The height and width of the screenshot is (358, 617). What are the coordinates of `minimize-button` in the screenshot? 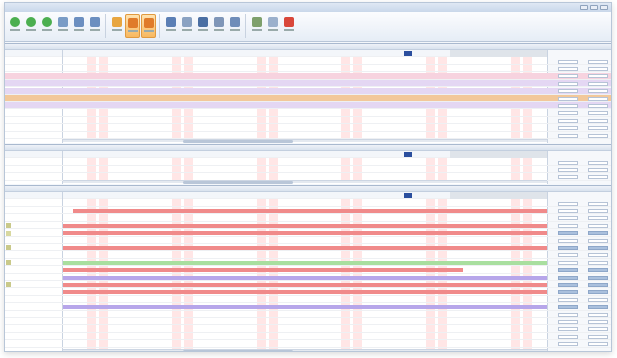 It's located at (584, 7).